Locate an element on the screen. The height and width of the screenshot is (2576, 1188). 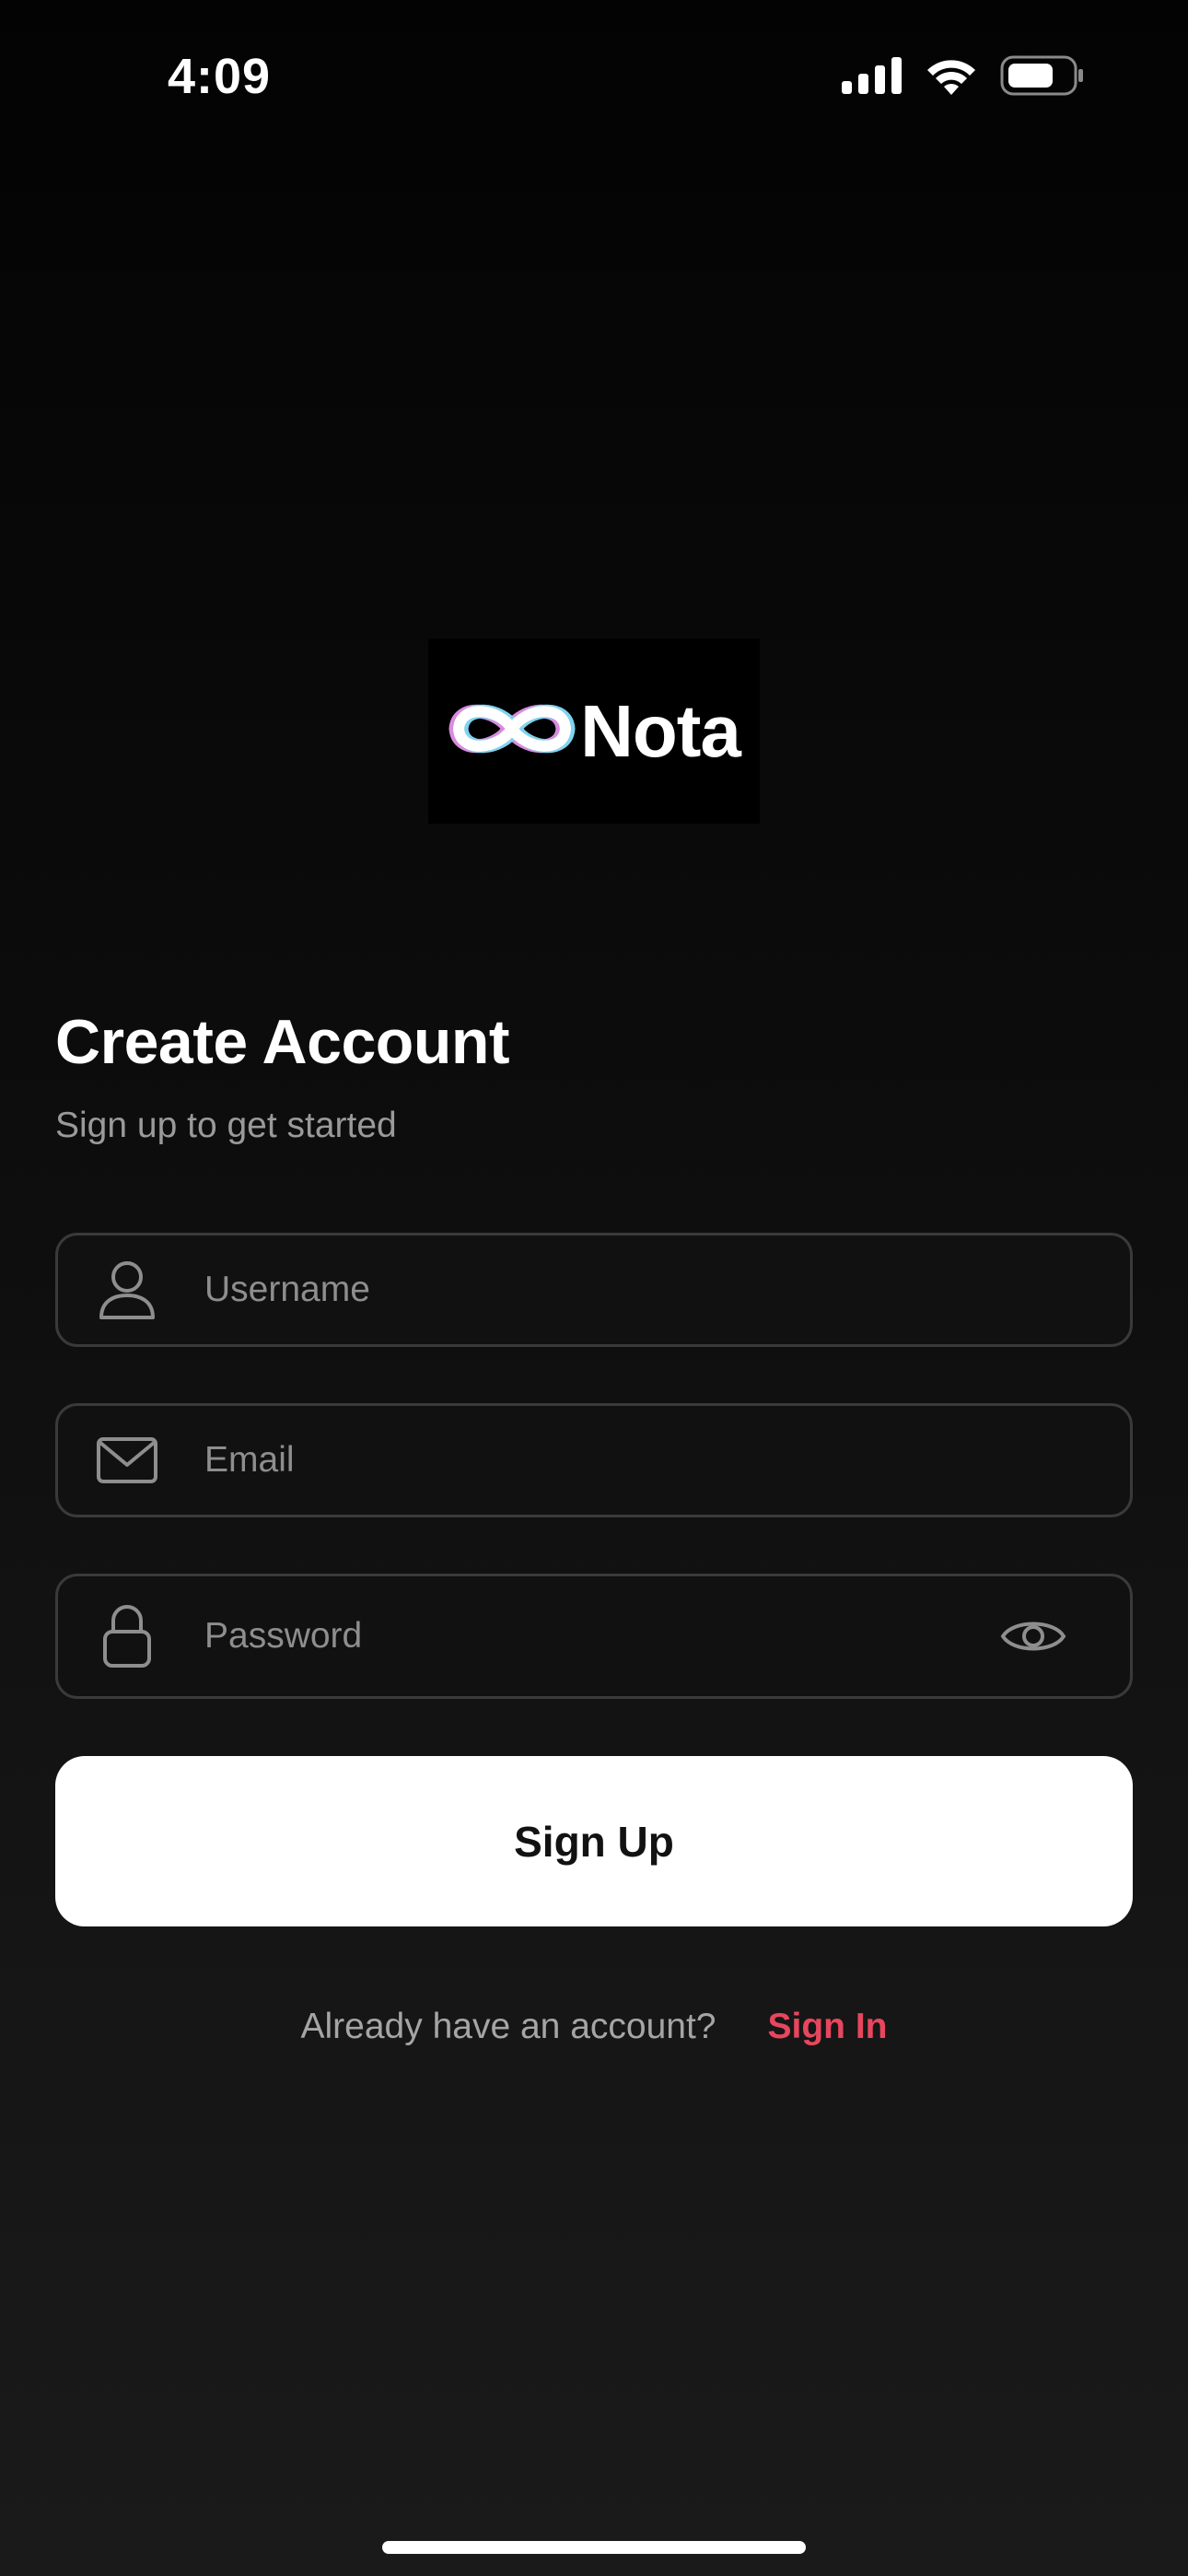
status-time: 4:09 is located at coordinates (220, 76).